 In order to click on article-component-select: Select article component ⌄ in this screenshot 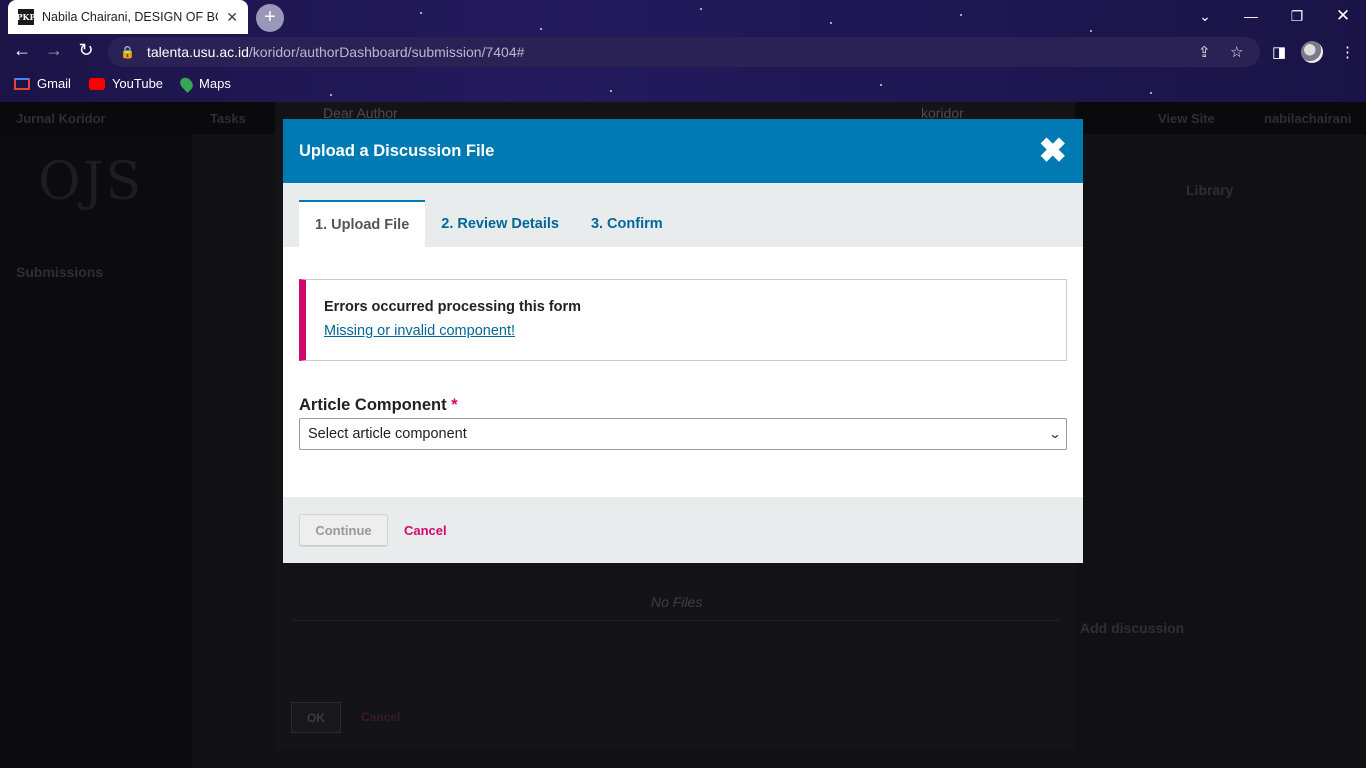, I will do `click(683, 434)`.